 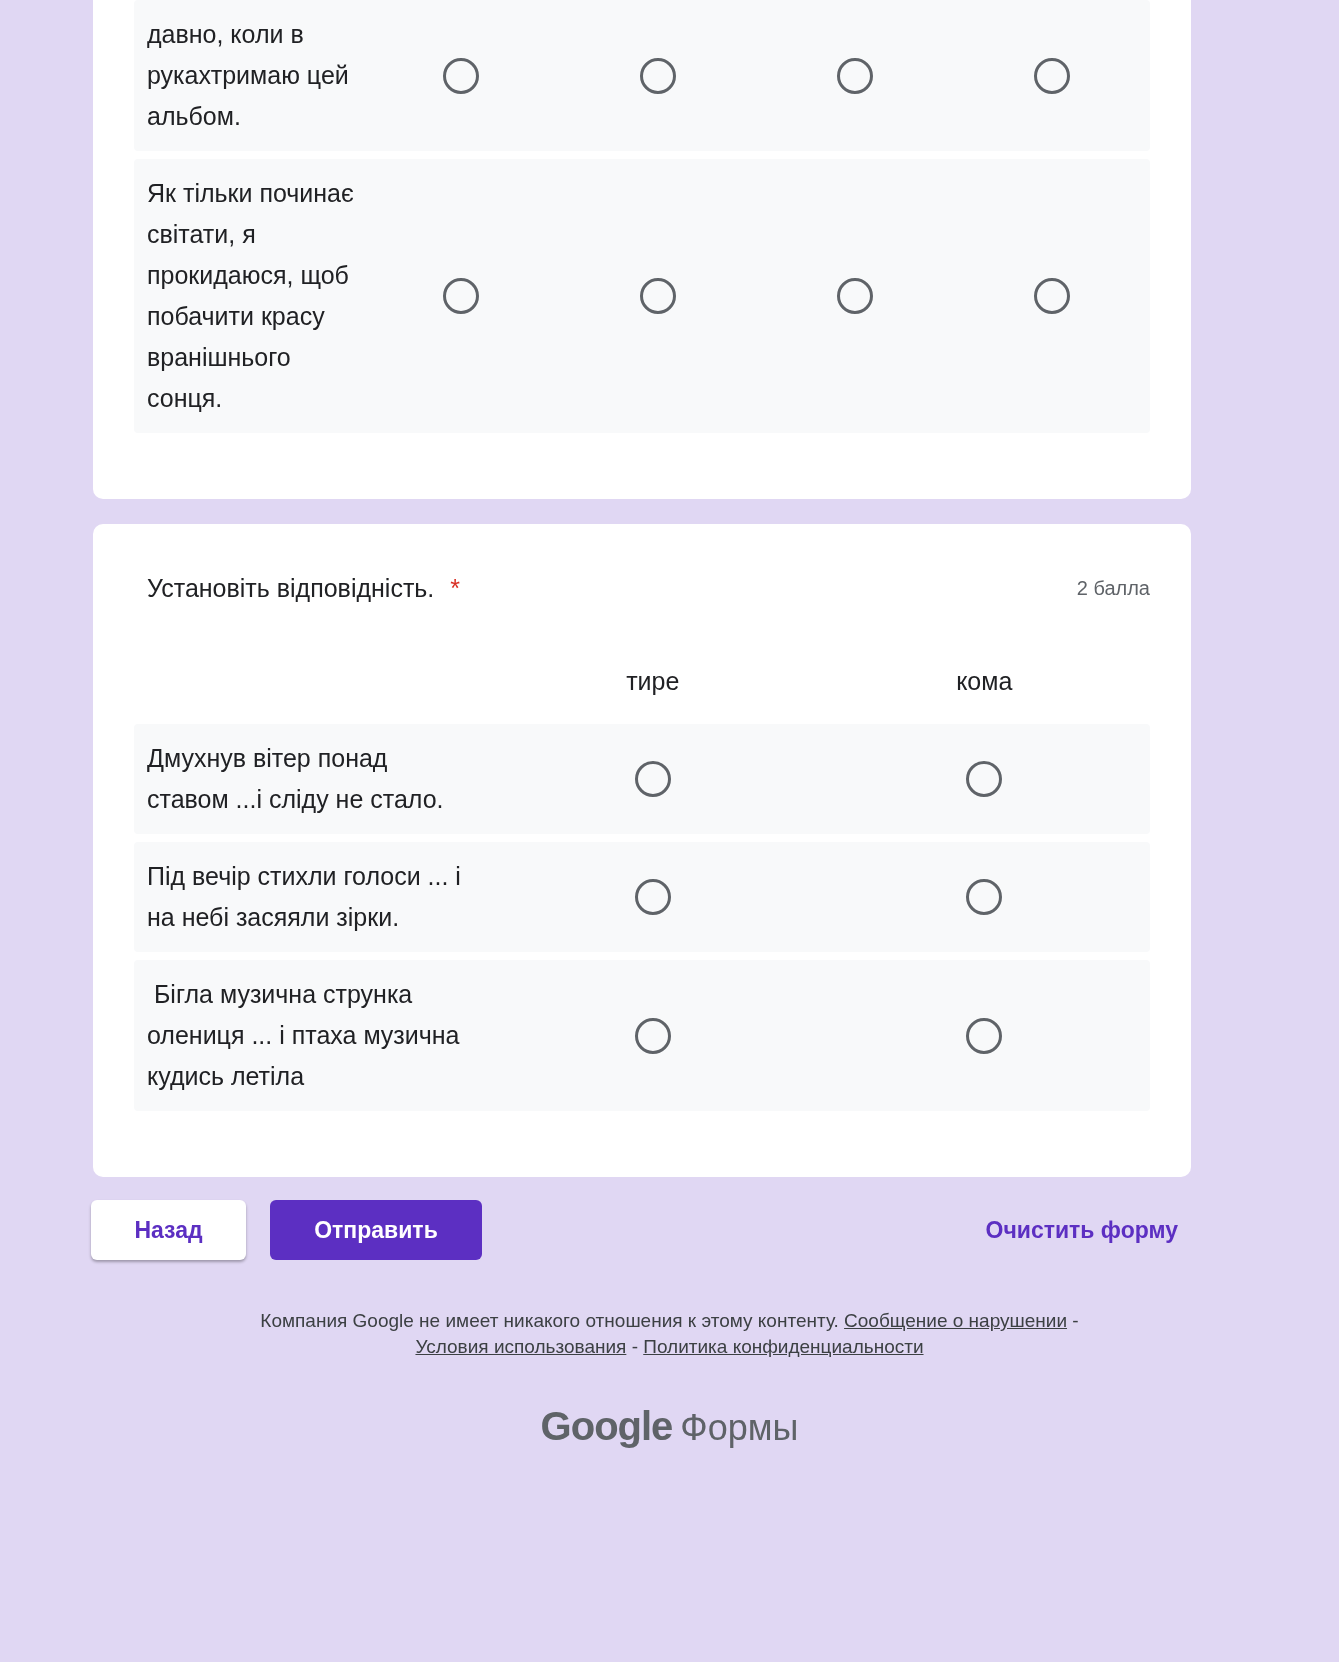 I want to click on footer-disclaimer: Компания Google не имеет никакого отношения к этому контенту. Сообщение о нарушении - Условия использования - Политика конфиденциальности, so click(x=669, y=1334).